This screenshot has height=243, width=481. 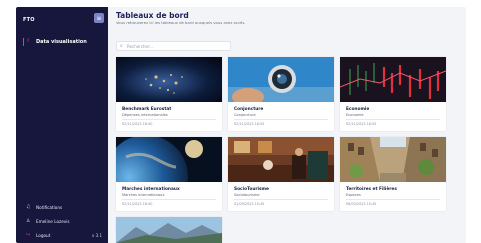 What do you see at coordinates (169, 79) in the screenshot?
I see `card-image-europe-night` at bounding box center [169, 79].